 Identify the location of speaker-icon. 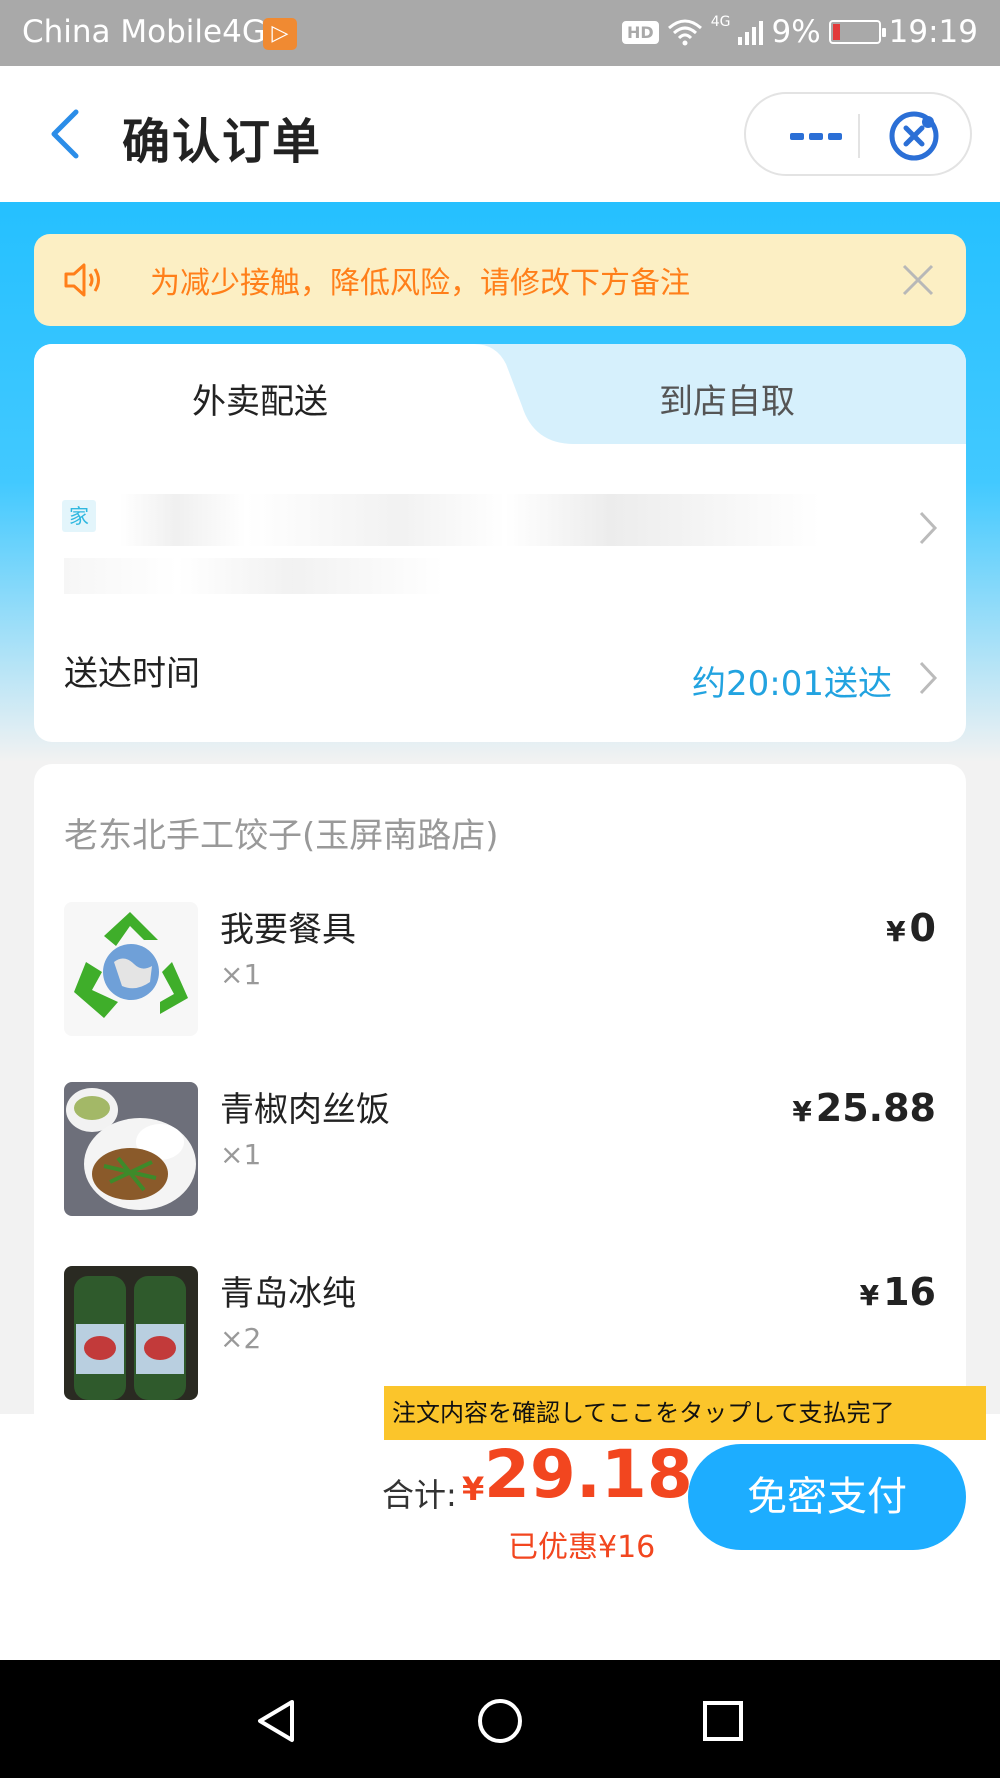
(82, 280).